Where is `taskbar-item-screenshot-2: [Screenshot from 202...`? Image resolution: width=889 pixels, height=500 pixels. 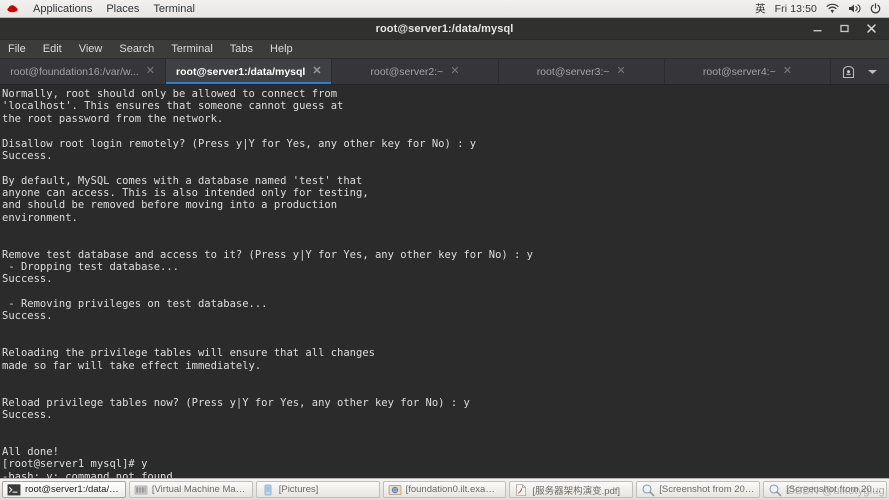
taskbar-item-screenshot-2: [Screenshot from 202... is located at coordinates (825, 489).